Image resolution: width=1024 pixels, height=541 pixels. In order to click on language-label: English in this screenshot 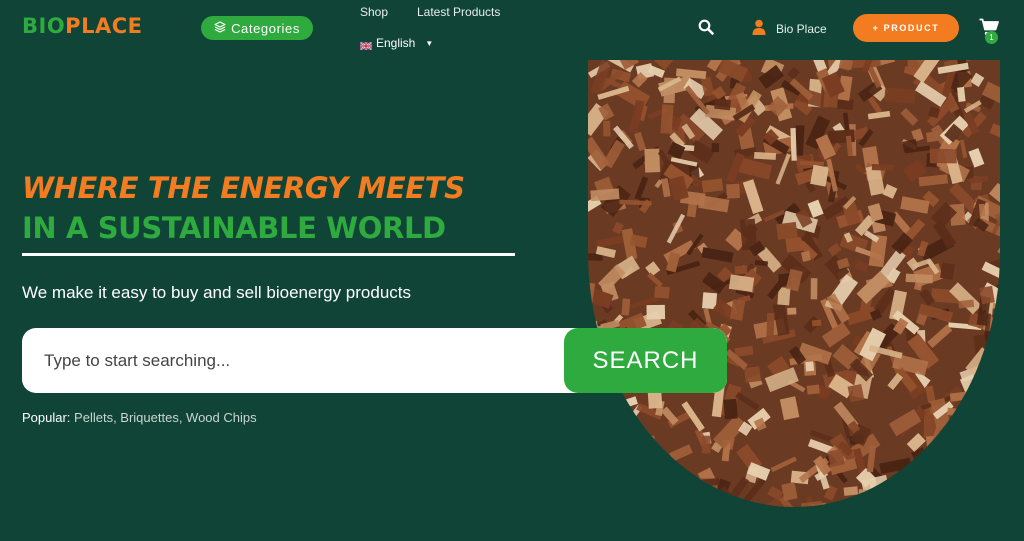, I will do `click(396, 43)`.